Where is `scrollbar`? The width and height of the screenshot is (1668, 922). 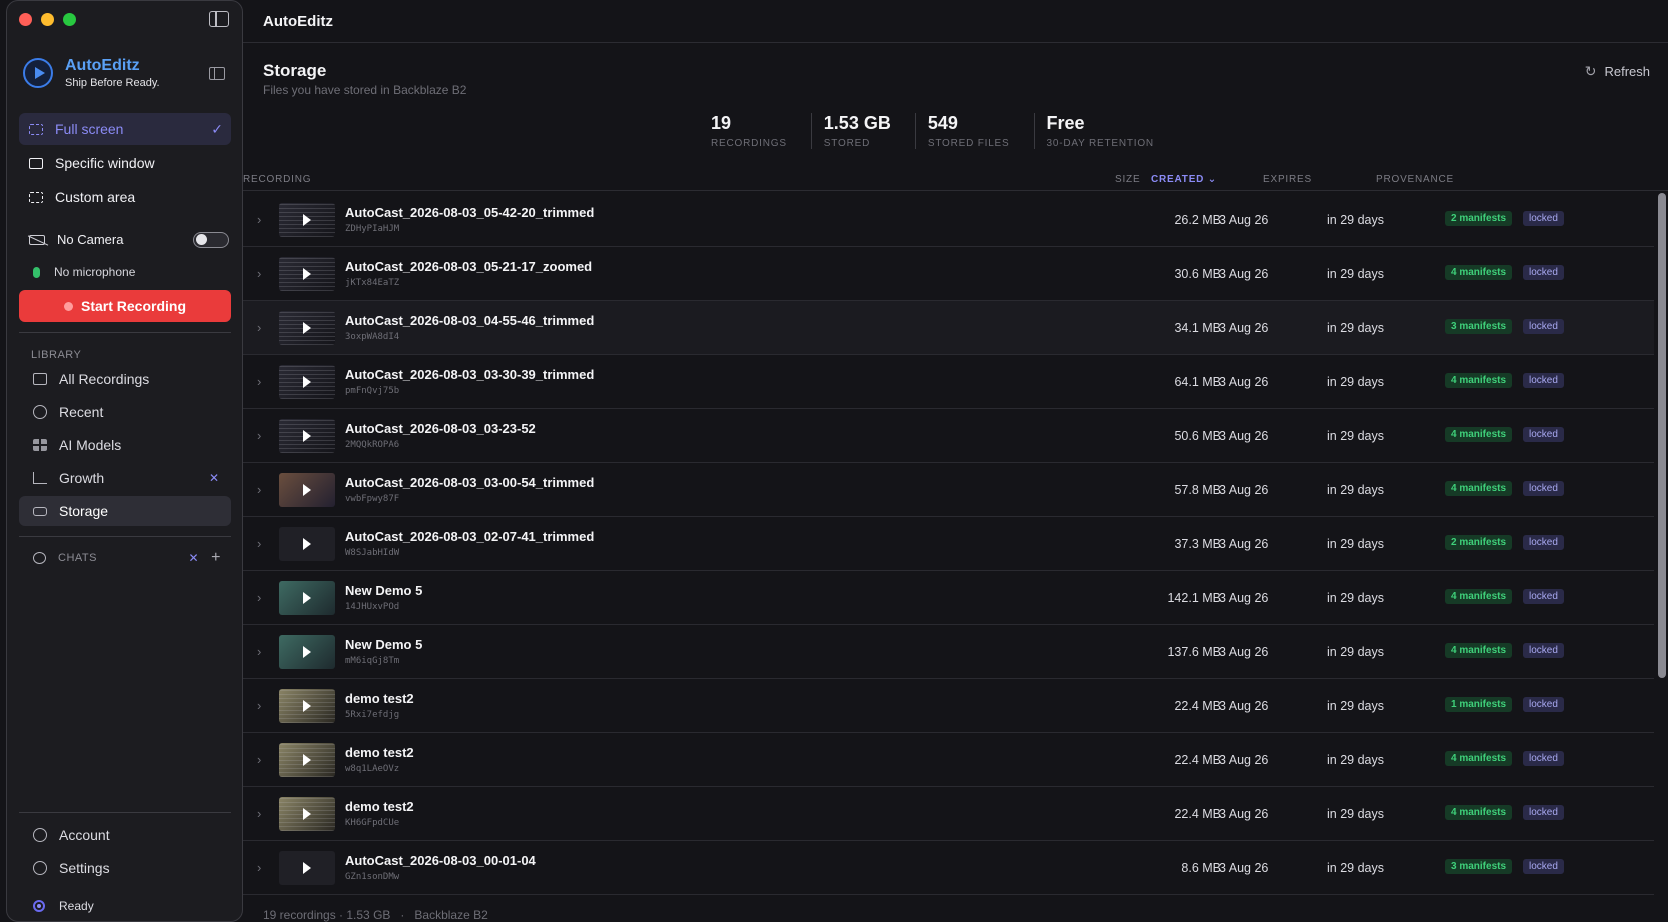 scrollbar is located at coordinates (1662, 435).